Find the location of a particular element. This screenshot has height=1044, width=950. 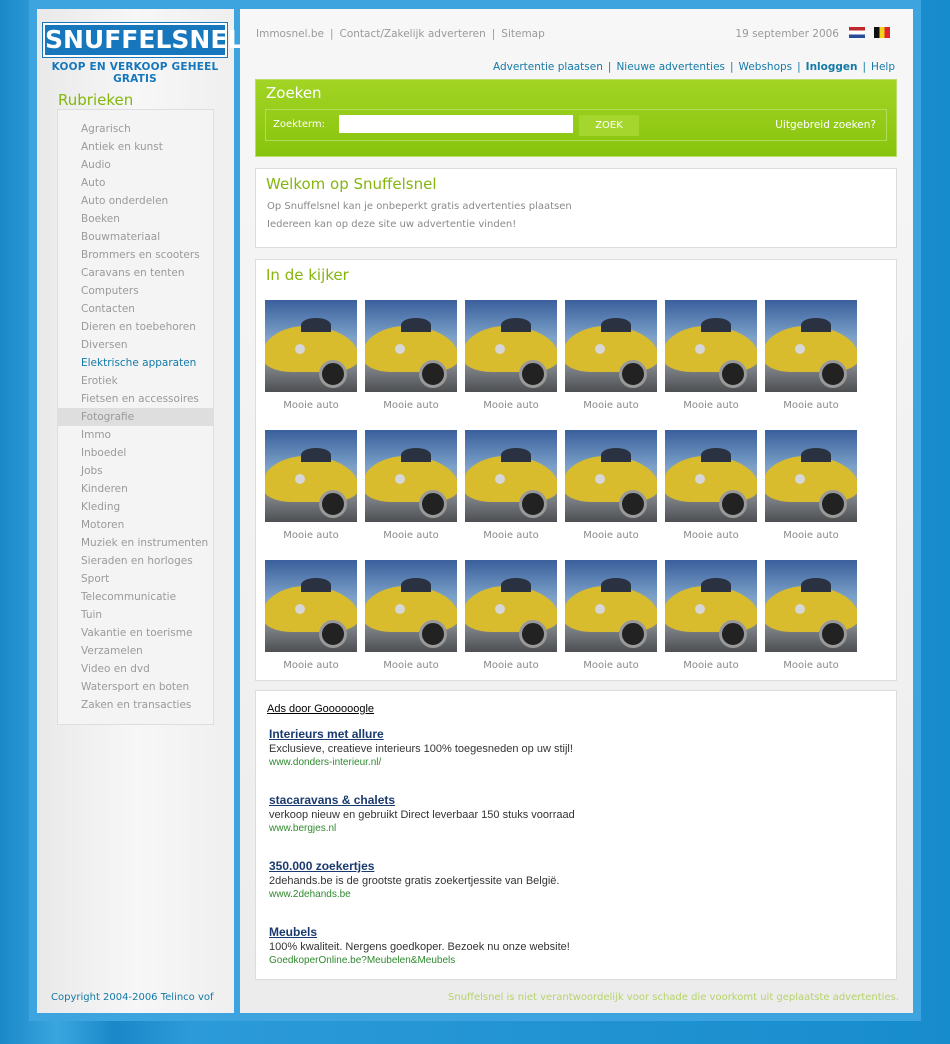

ad-url: www.donders-interieur.nl/ is located at coordinates (421, 762).